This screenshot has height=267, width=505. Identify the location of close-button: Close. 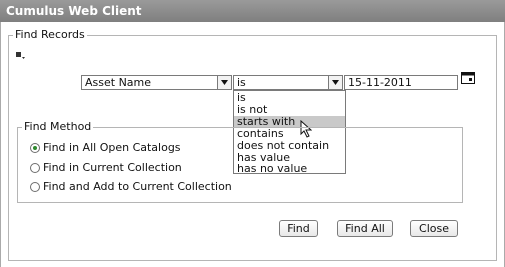
(434, 228).